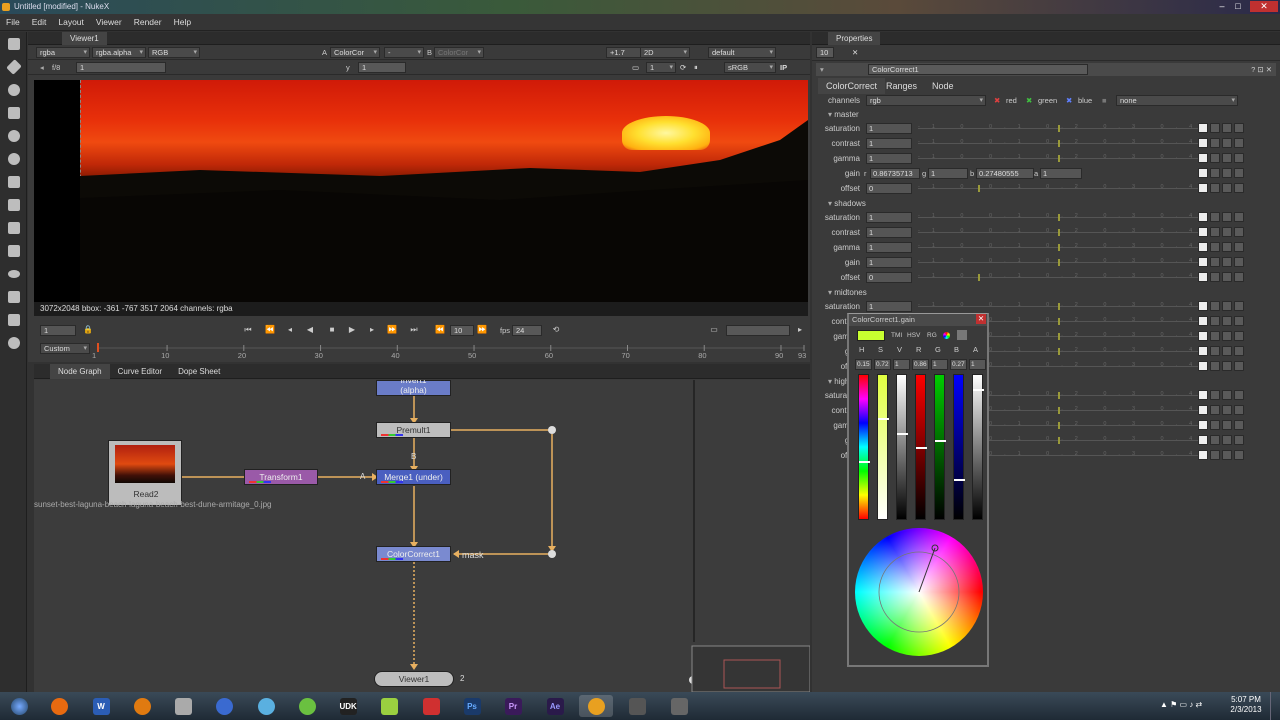 Image resolution: width=1280 pixels, height=720 pixels. I want to click on saturation-field: 1, so click(889, 128).